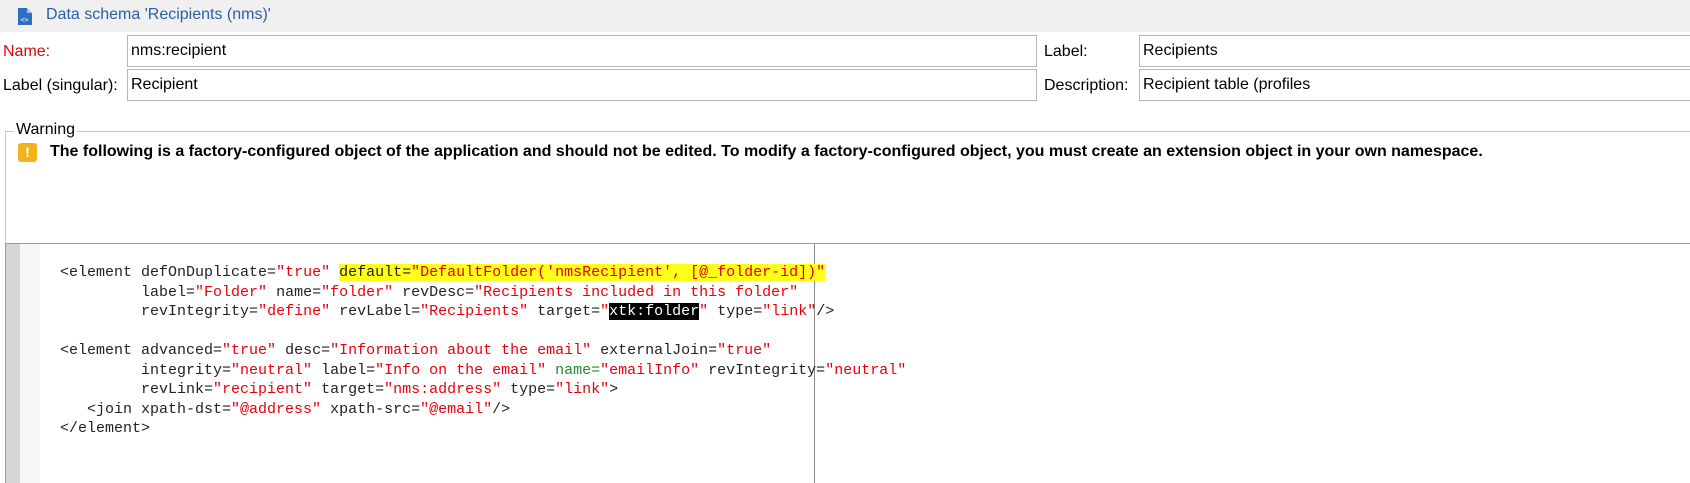  What do you see at coordinates (27, 152) in the screenshot?
I see `warning-icon: !` at bounding box center [27, 152].